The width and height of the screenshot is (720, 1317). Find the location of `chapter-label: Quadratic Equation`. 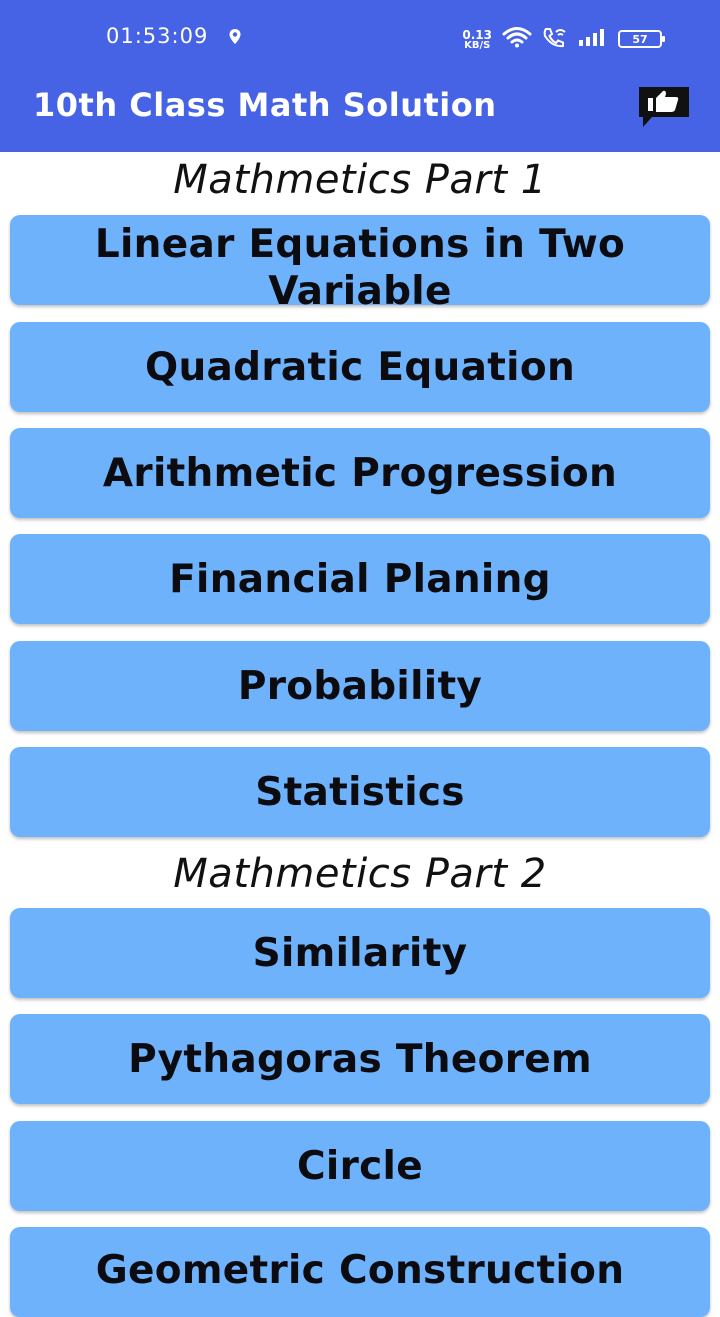

chapter-label: Quadratic Equation is located at coordinates (360, 367).